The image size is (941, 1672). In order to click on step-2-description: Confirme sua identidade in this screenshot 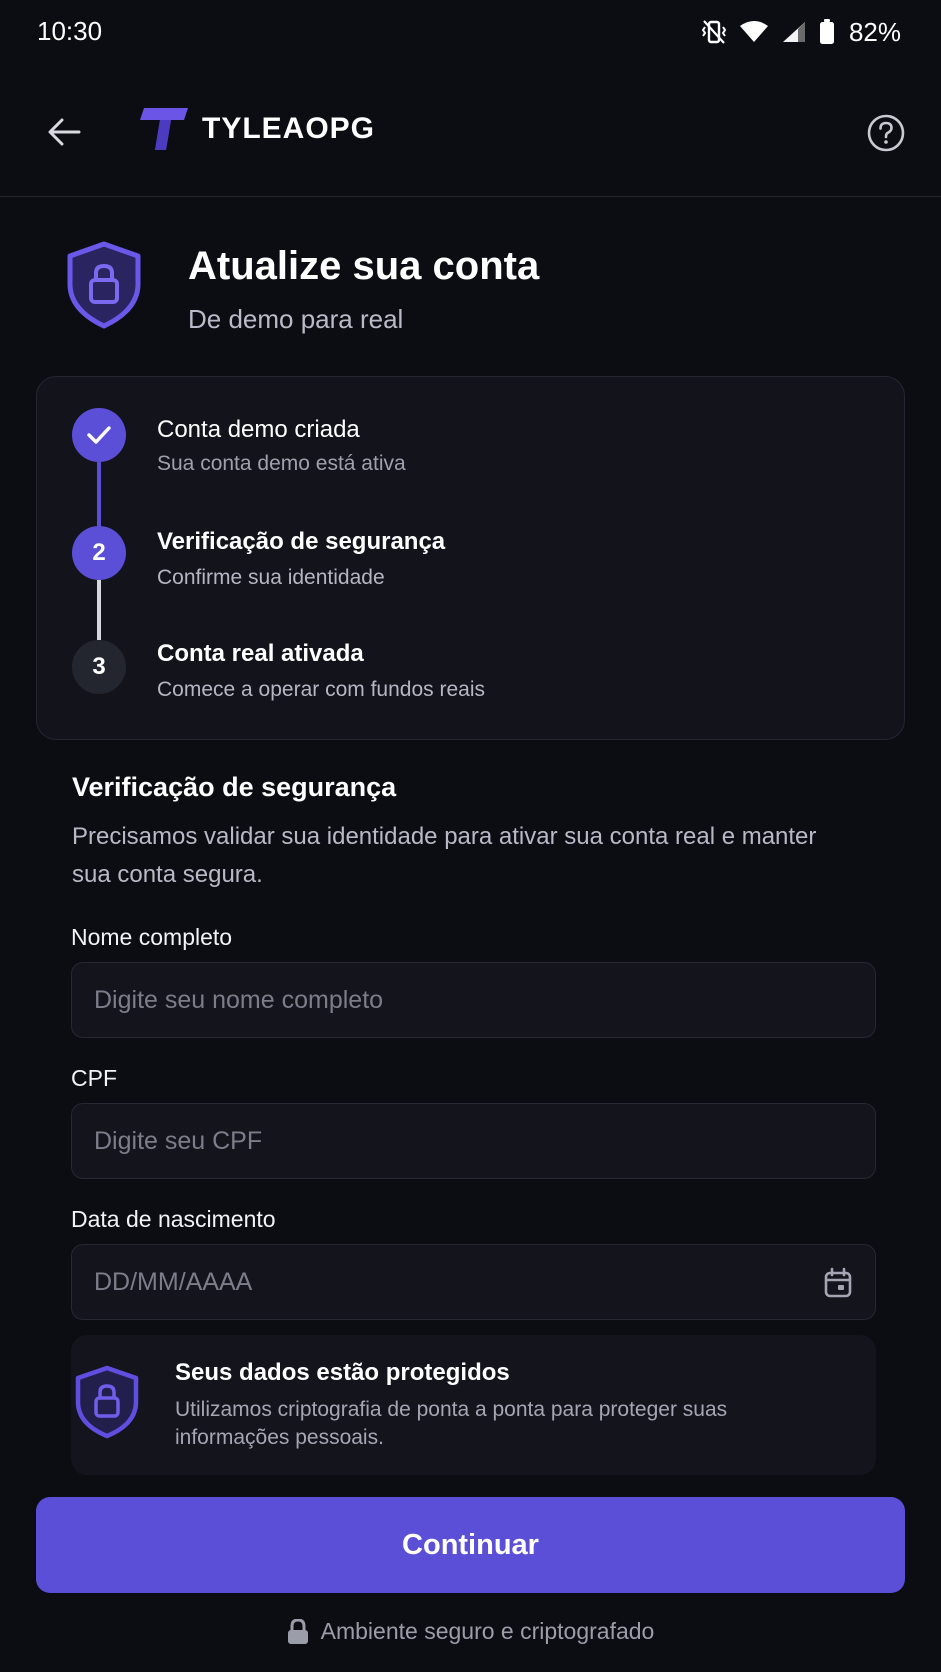, I will do `click(271, 577)`.